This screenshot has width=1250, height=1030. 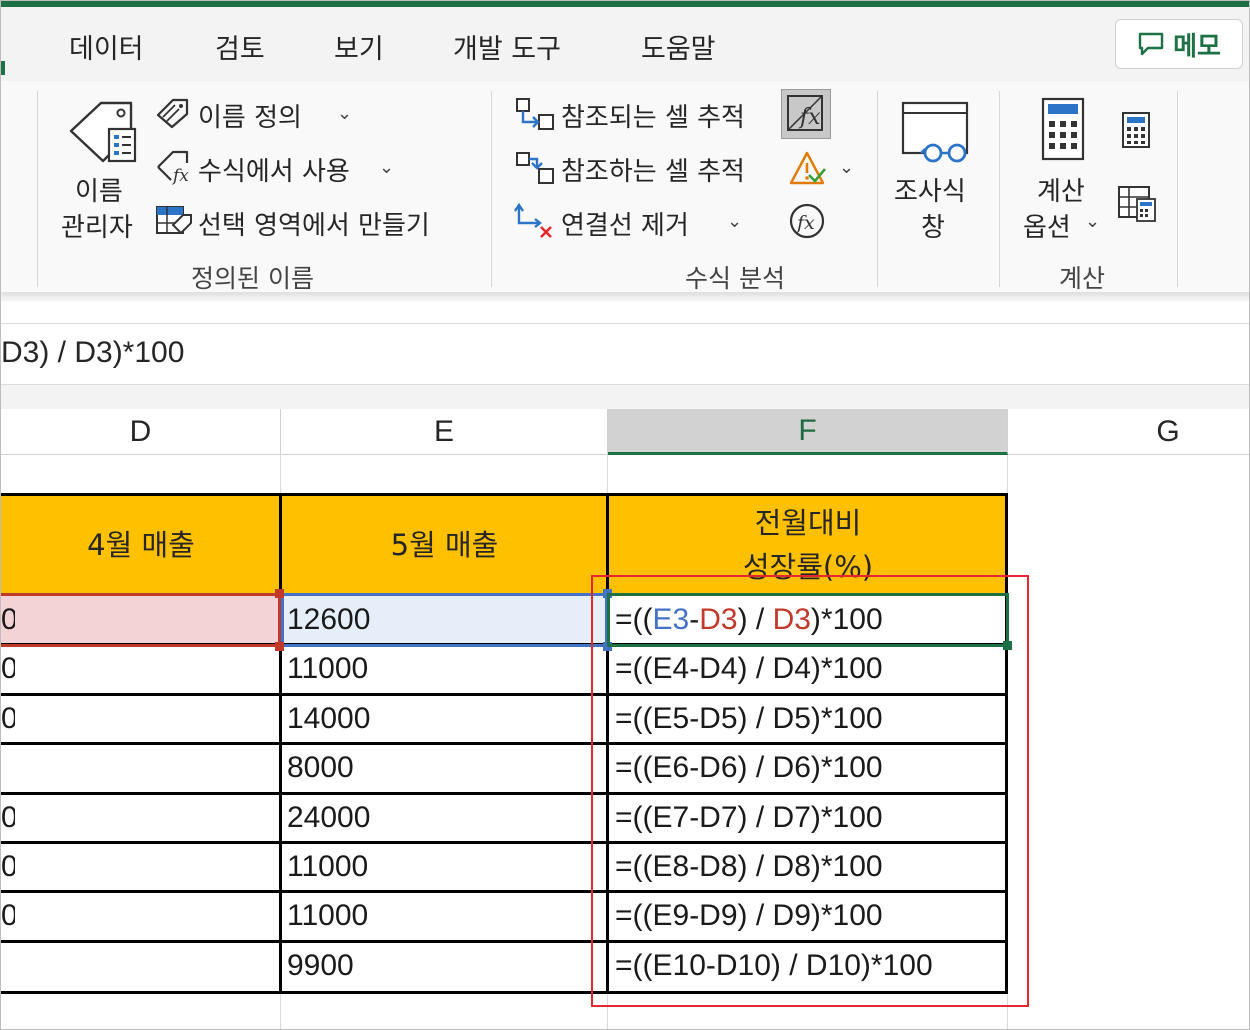 I want to click on comment-icon, so click(x=1151, y=44).